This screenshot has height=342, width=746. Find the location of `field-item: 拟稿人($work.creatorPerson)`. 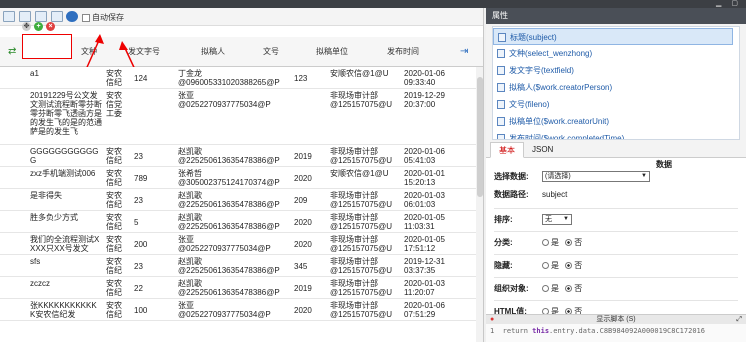

field-item: 拟稿人($work.creatorPerson) is located at coordinates (613, 87).